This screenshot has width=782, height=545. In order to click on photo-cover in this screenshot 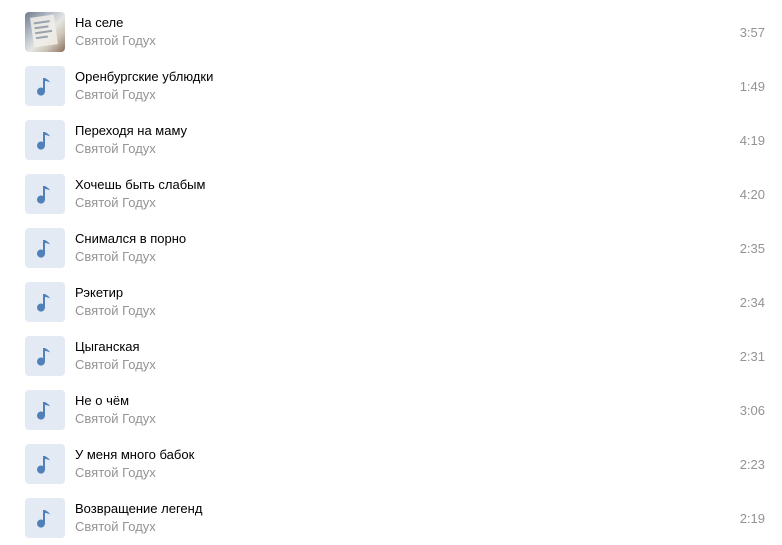, I will do `click(44, 31)`.